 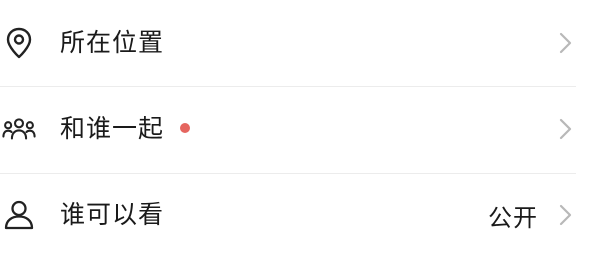 What do you see at coordinates (185, 128) in the screenshot?
I see `notification-dot` at bounding box center [185, 128].